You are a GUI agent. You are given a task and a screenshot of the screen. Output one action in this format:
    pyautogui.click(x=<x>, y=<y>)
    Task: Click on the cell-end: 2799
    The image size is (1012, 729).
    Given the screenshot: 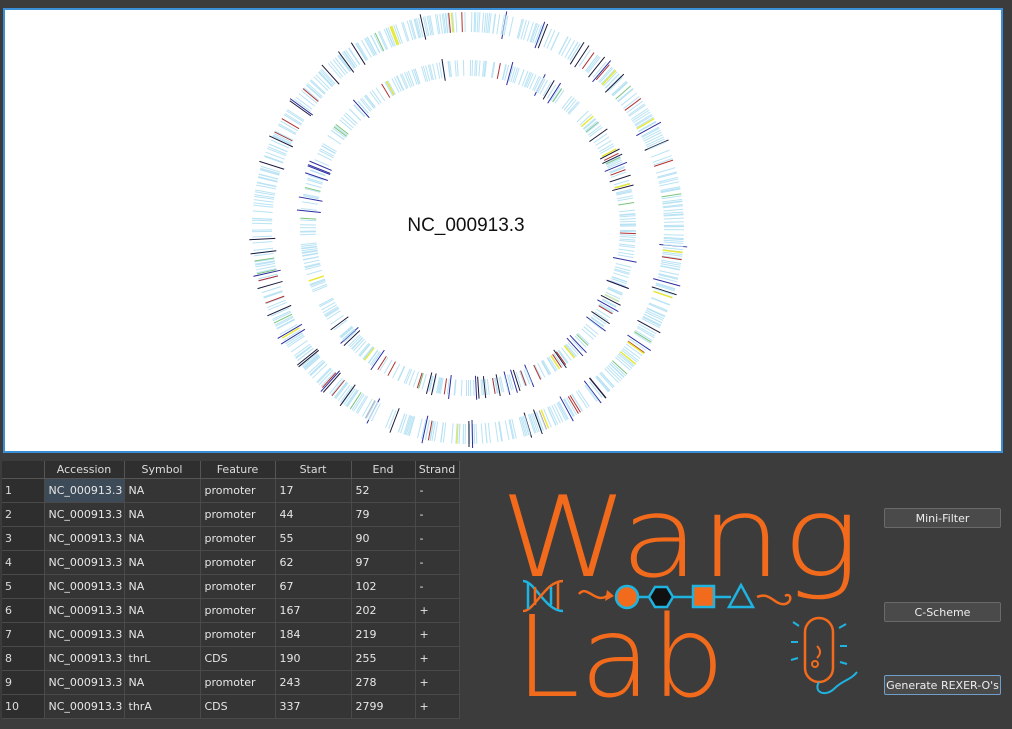 What is the action you would take?
    pyautogui.click(x=383, y=706)
    